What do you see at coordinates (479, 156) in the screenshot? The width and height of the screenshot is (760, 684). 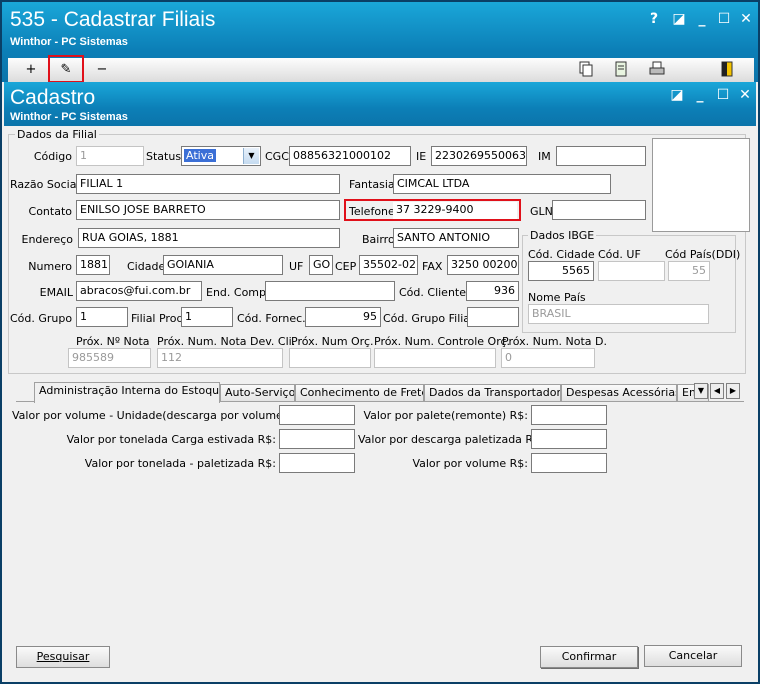 I see `ie-field: 2230269550063` at bounding box center [479, 156].